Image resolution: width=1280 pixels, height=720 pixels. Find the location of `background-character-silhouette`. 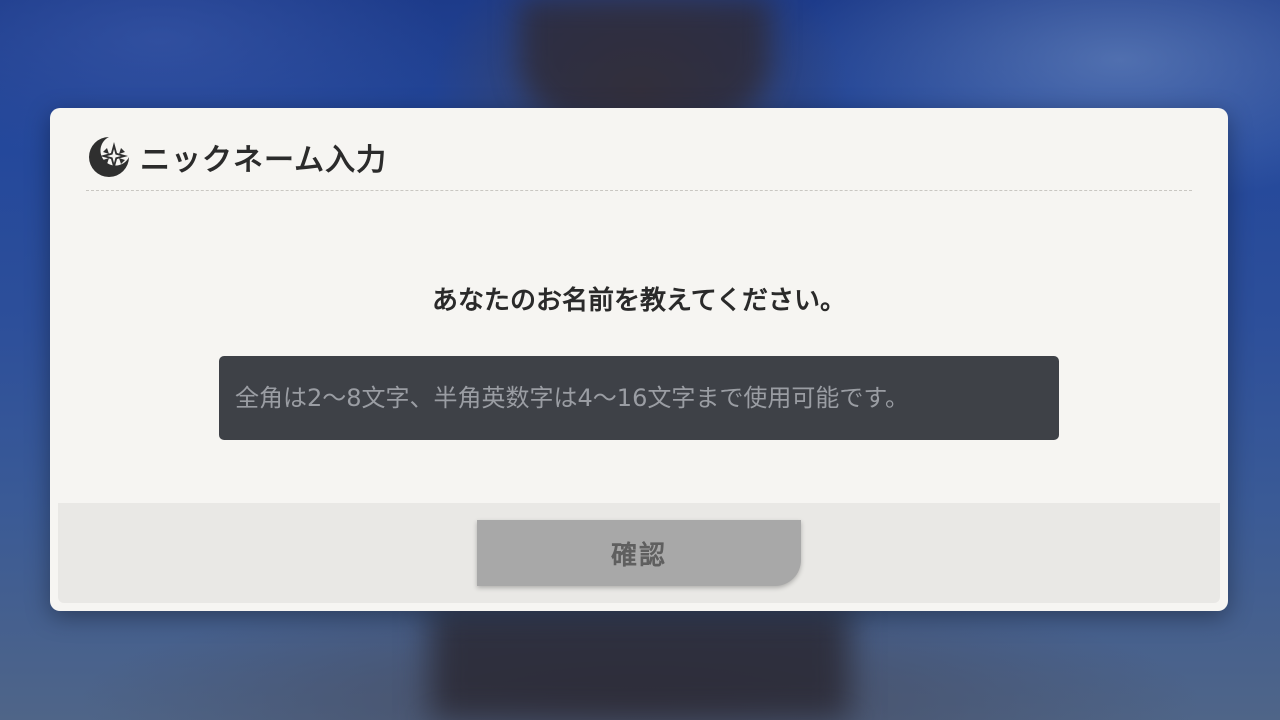

background-character-silhouette is located at coordinates (645, 60).